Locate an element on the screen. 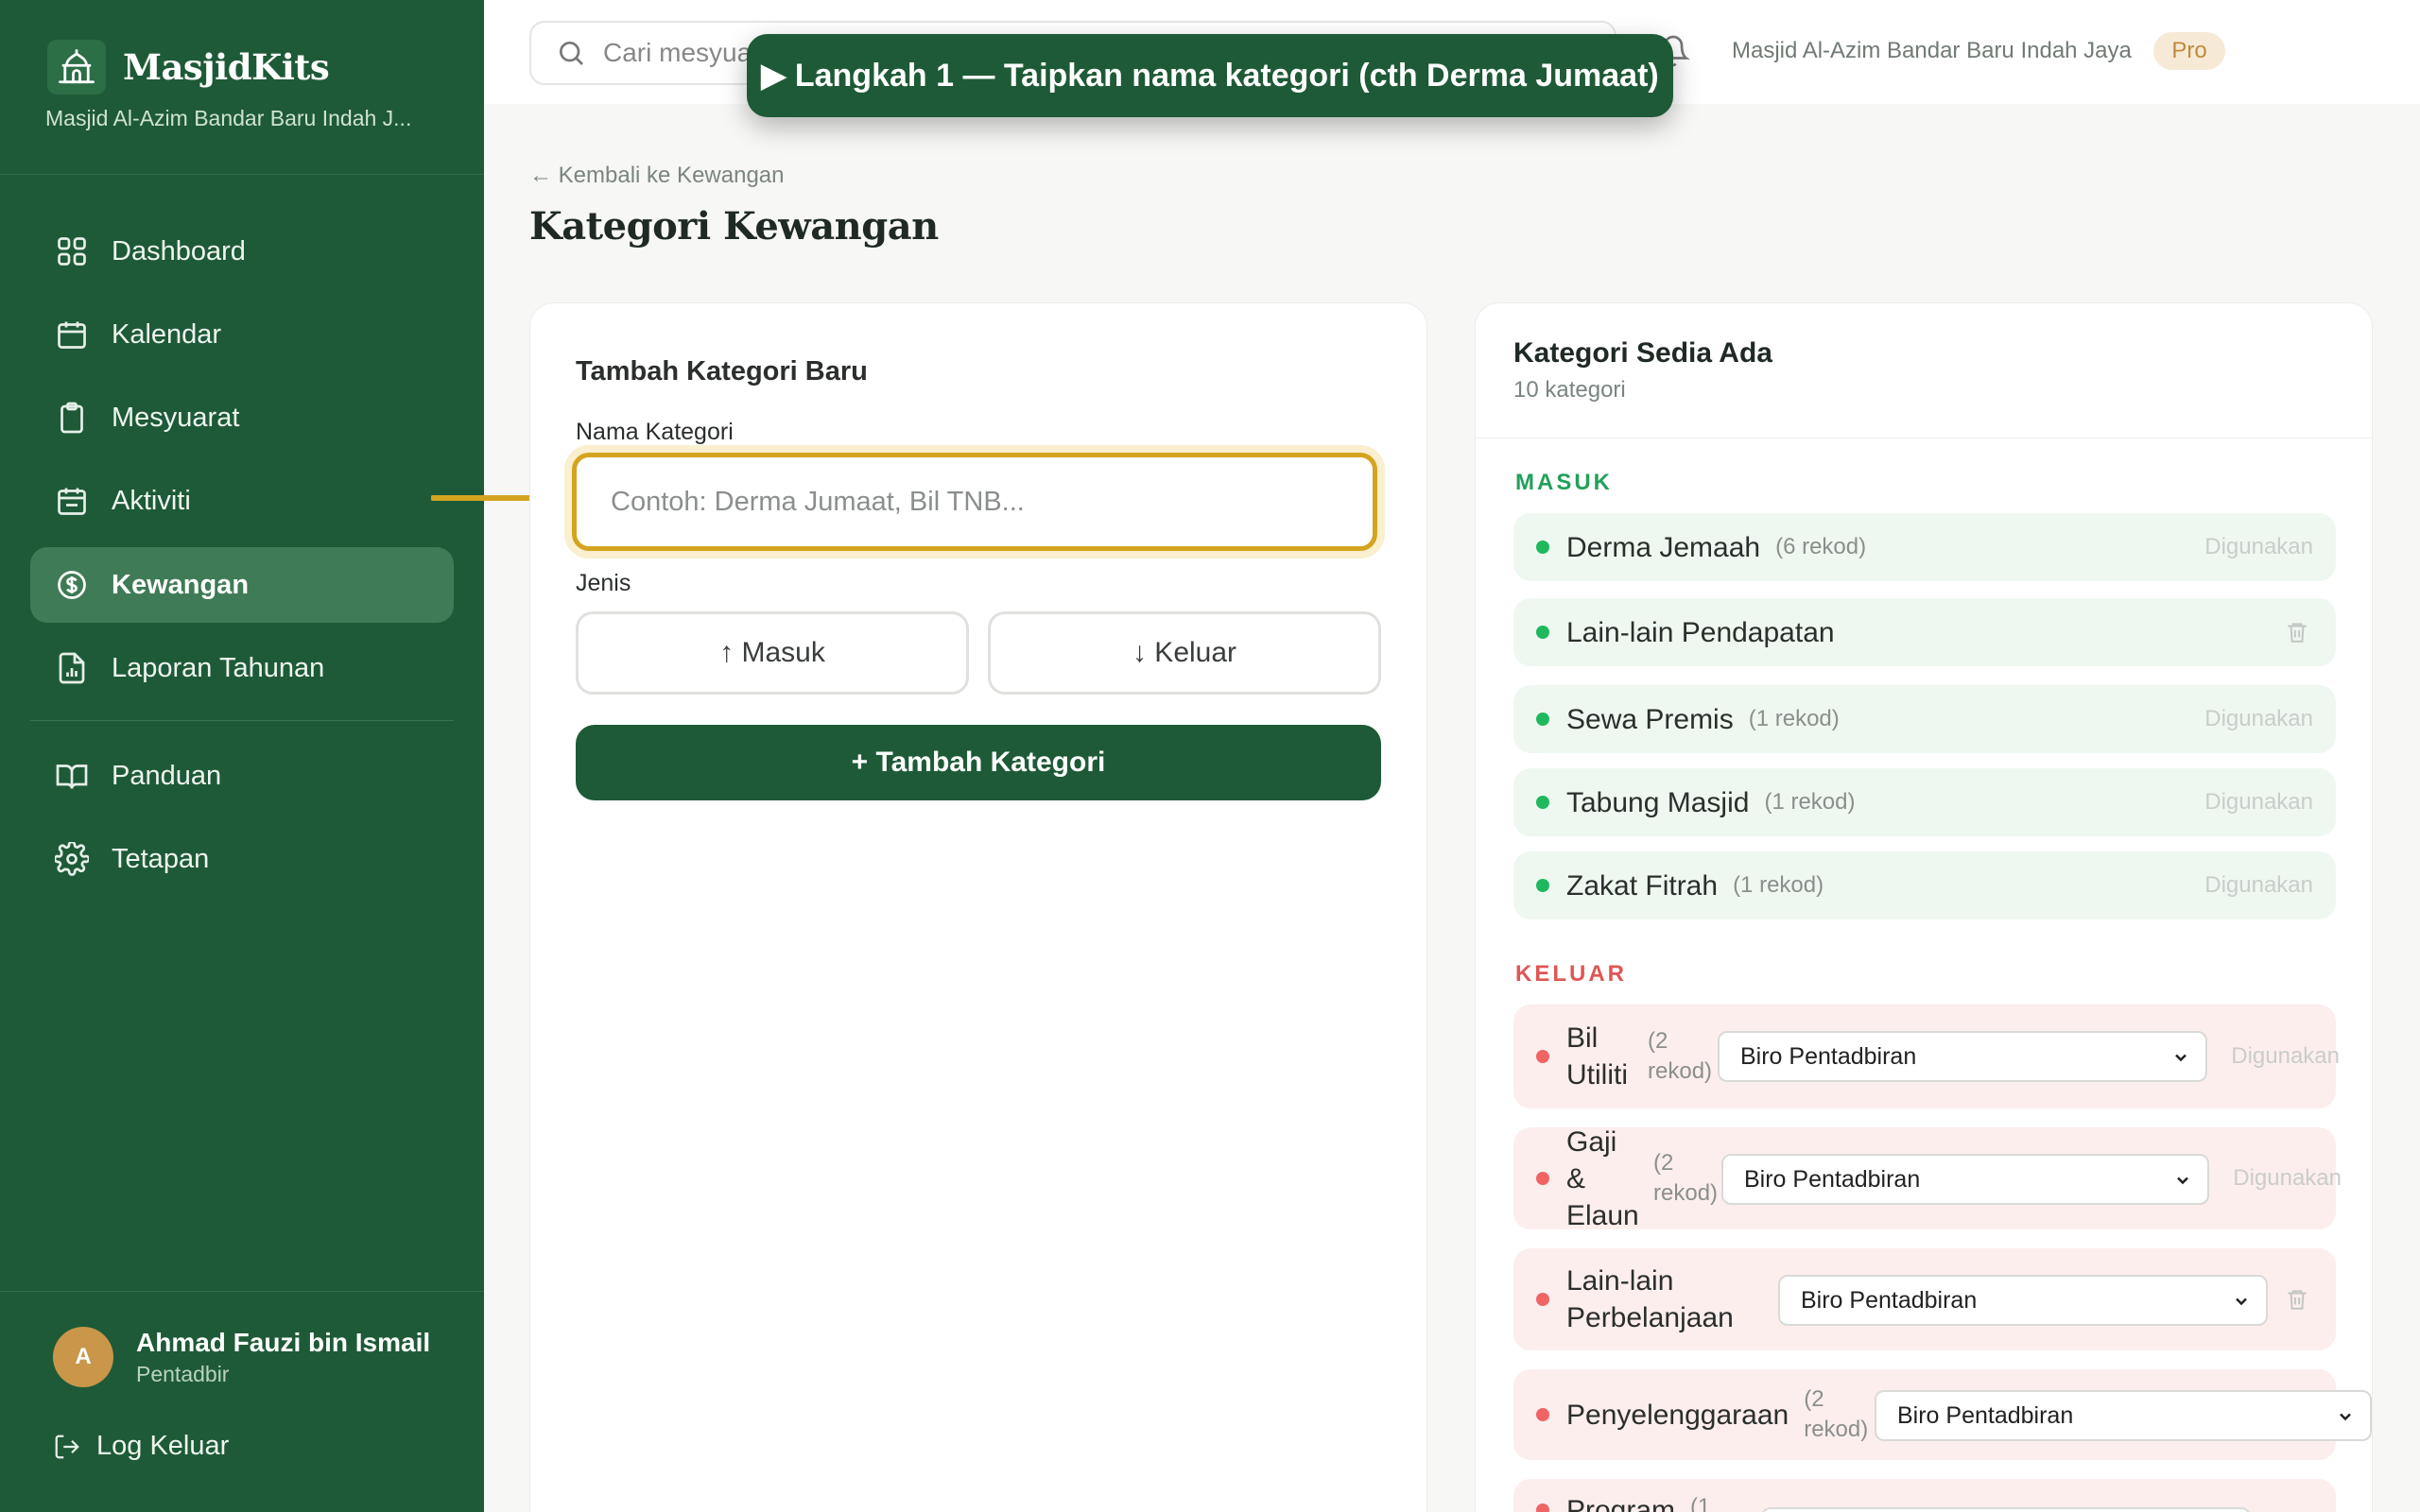 This screenshot has height=1512, width=2420. plan-badge: Pro is located at coordinates (2189, 51).